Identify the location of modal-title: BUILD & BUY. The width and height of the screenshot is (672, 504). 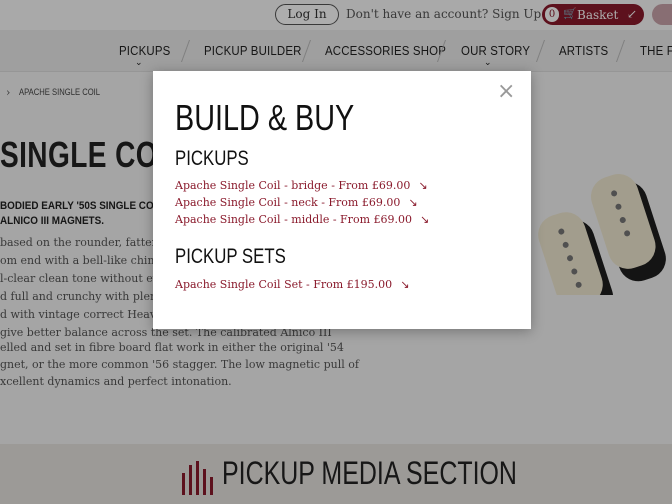
(265, 117).